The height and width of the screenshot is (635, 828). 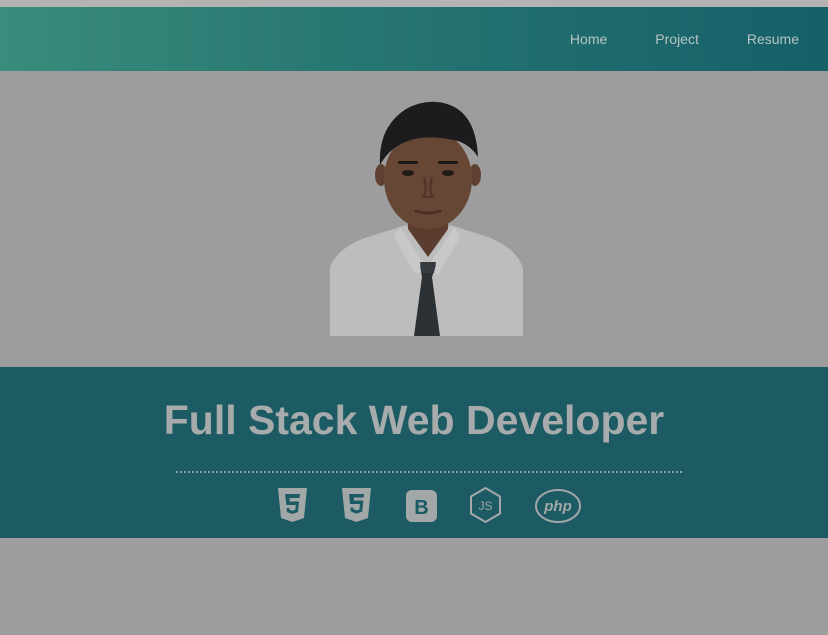 I want to click on nodejs-icon: JS, so click(x=485, y=505).